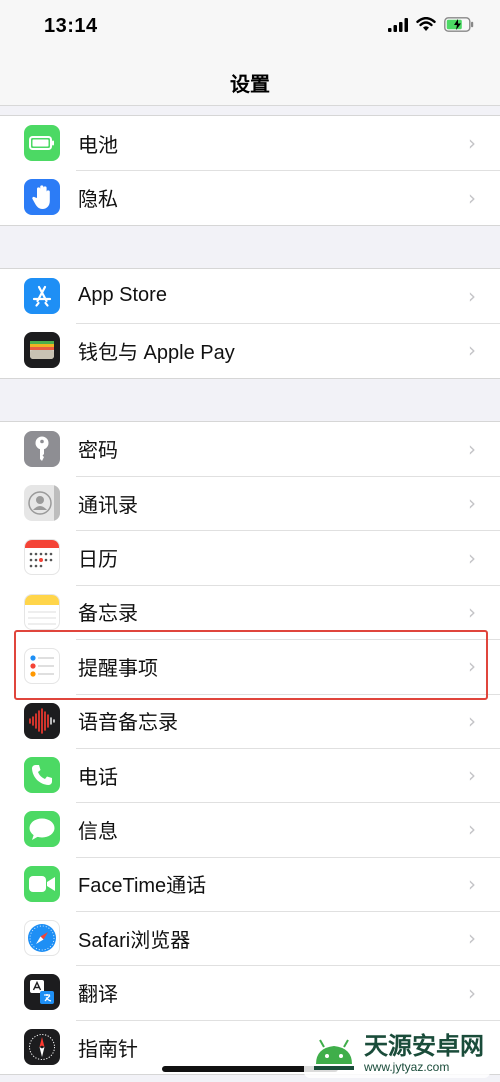  What do you see at coordinates (250, 611) in the screenshot?
I see `settings-item-notes: 备忘录 ›` at bounding box center [250, 611].